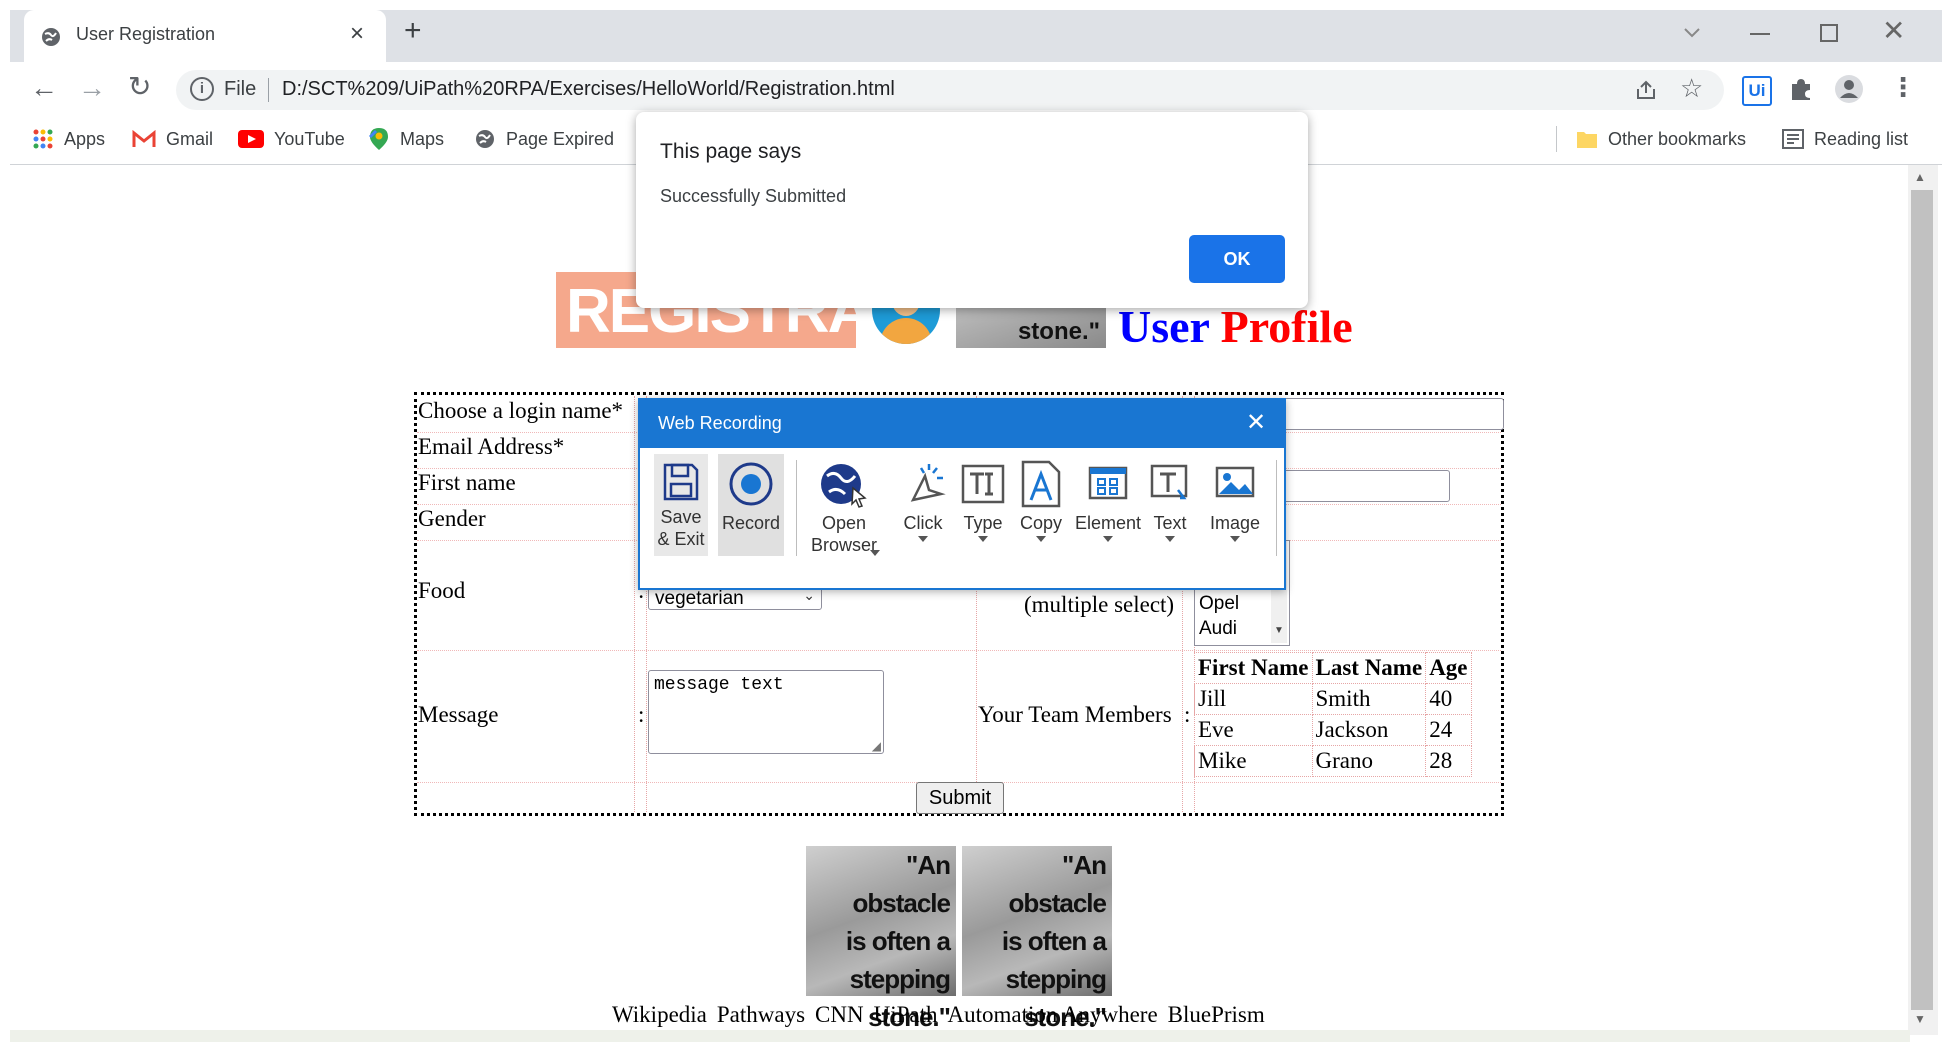 The height and width of the screenshot is (1042, 1942). Describe the element at coordinates (92, 88) in the screenshot. I see `forward-icon: →` at that location.